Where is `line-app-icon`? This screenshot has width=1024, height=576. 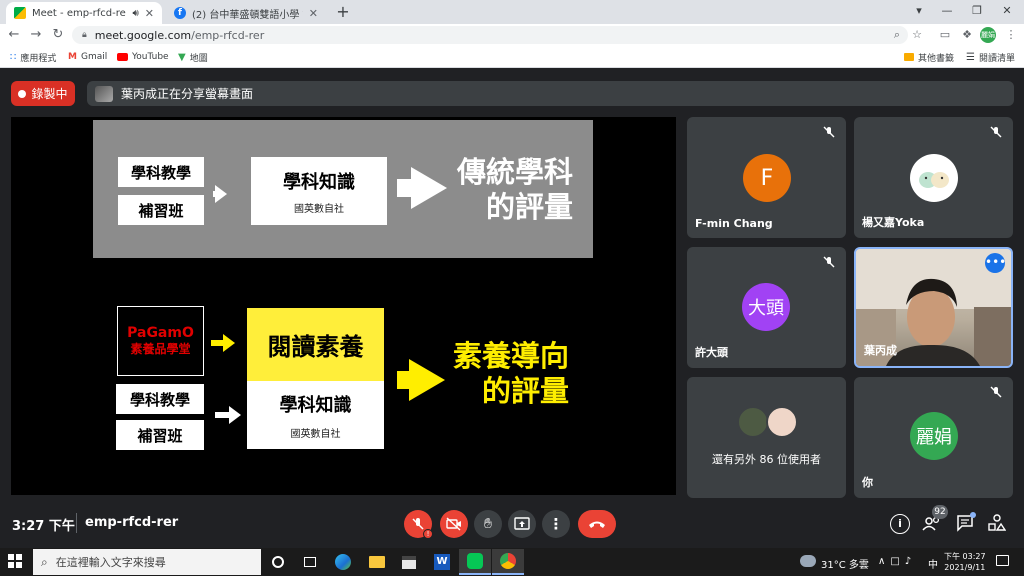 line-app-icon is located at coordinates (475, 562).